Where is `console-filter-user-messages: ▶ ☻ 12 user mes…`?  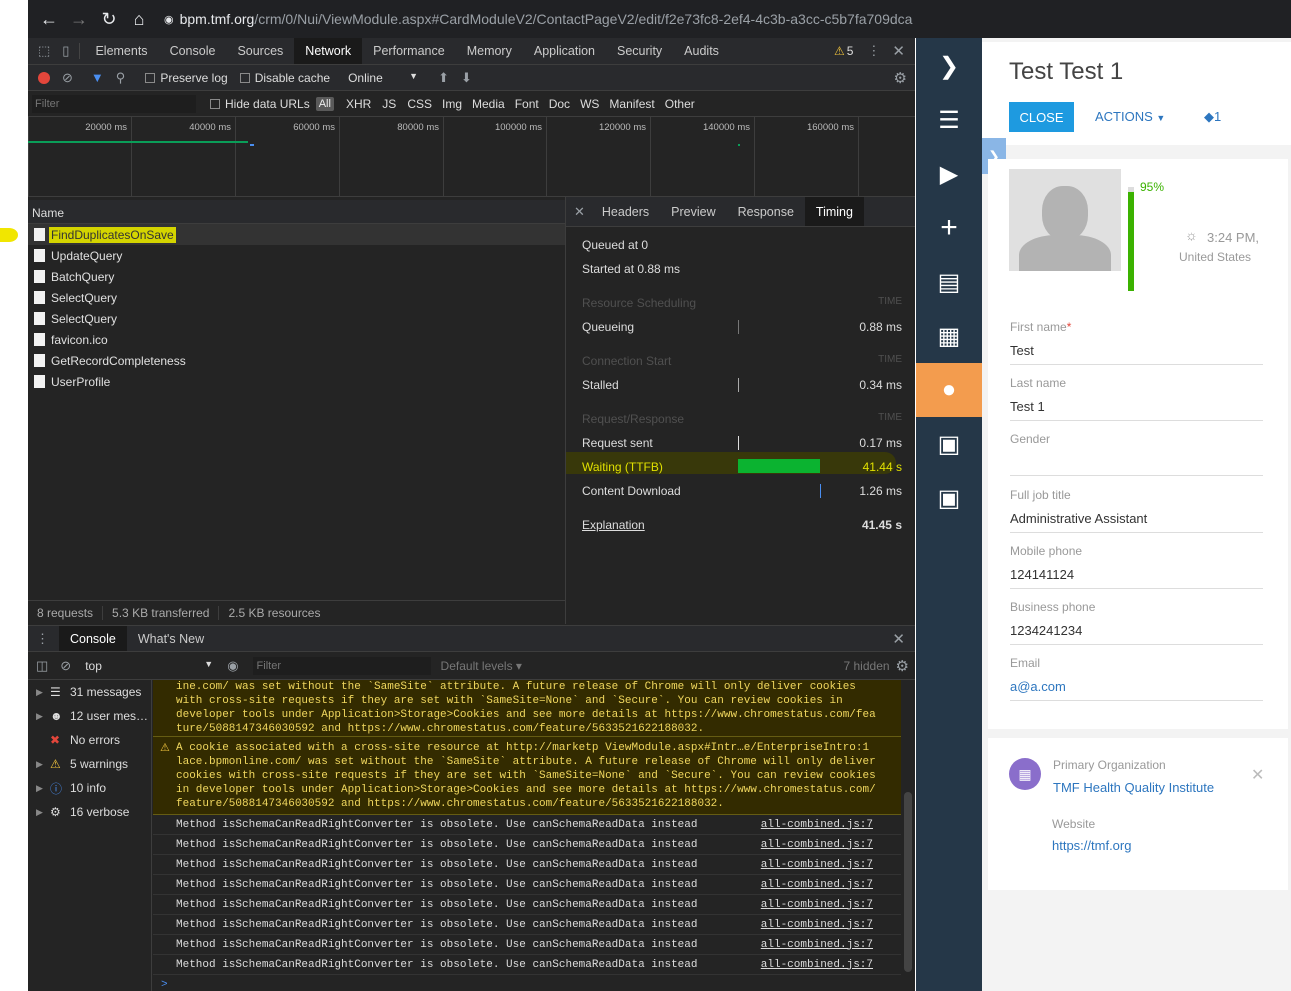
console-filter-user-messages: ▶ ☻ 12 user mes… is located at coordinates (89, 716).